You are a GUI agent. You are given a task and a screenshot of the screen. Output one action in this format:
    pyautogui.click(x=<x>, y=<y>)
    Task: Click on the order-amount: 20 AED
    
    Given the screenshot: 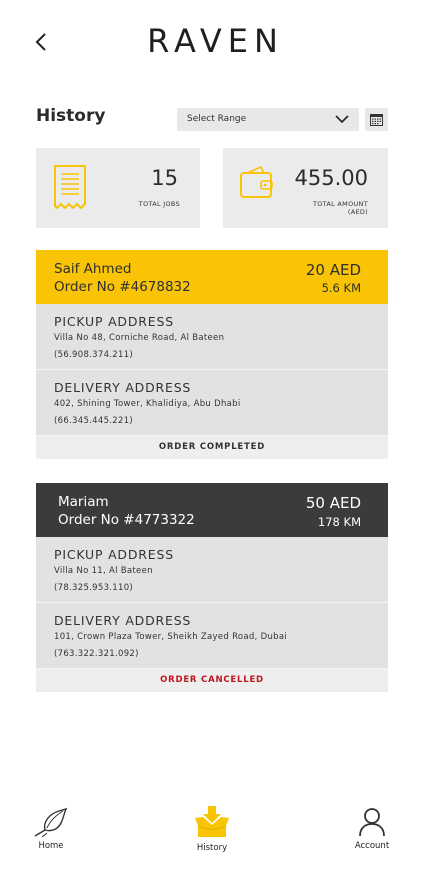 What is the action you would take?
    pyautogui.click(x=333, y=270)
    